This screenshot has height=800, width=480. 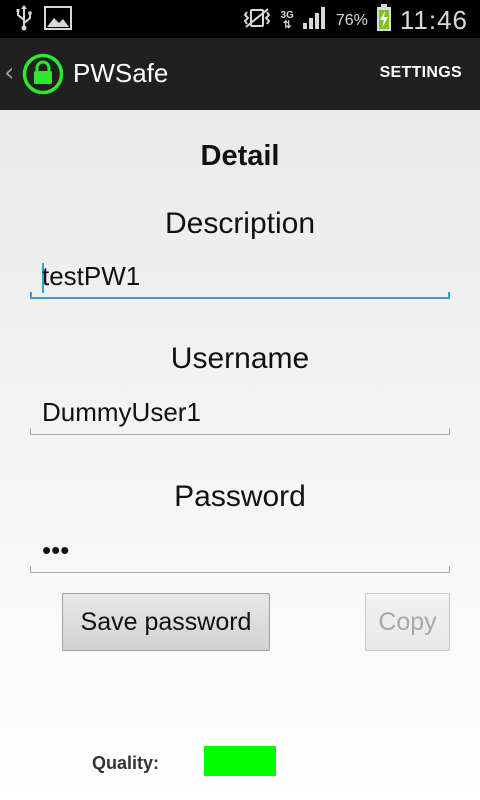 I want to click on vibrate-icon, so click(x=257, y=20).